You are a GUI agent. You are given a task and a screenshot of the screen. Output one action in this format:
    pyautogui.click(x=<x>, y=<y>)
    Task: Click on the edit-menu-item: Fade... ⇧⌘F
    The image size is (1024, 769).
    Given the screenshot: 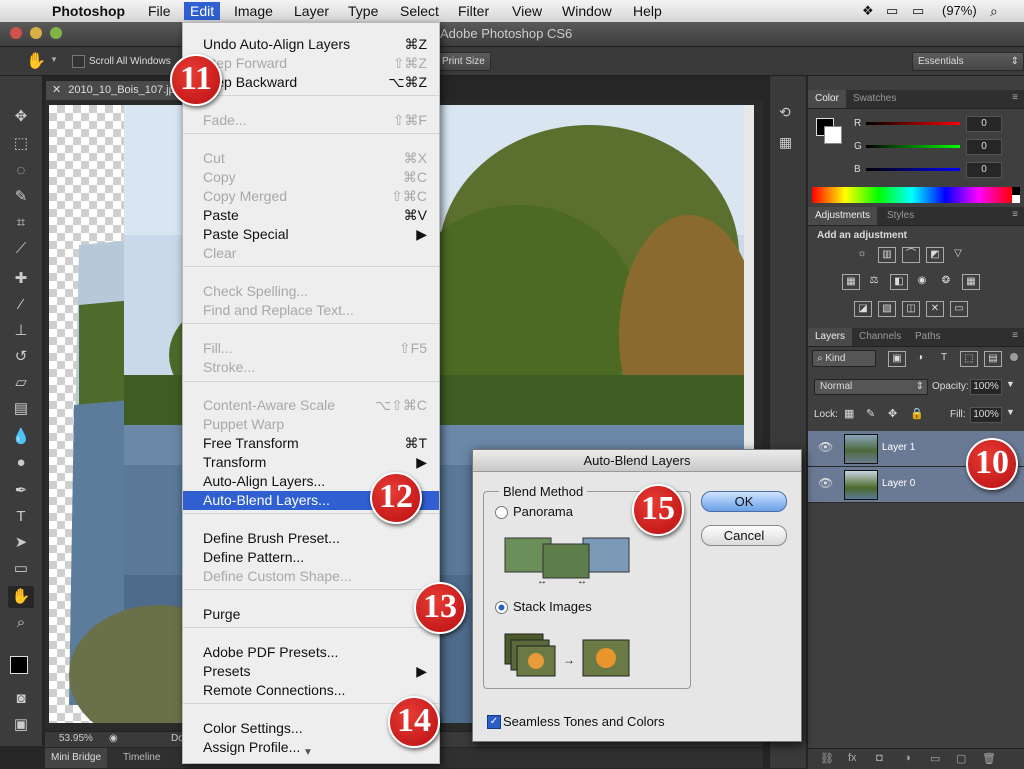 What is the action you would take?
    pyautogui.click(x=311, y=120)
    